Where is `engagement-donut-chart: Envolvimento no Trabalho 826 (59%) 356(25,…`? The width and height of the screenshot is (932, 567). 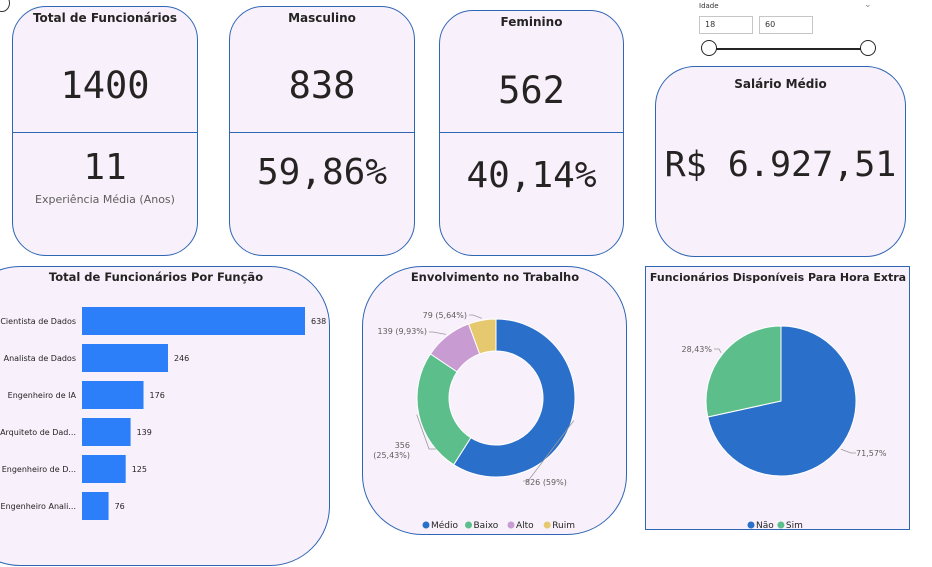
engagement-donut-chart: Envolvimento no Trabalho 826 (59%) 356(25,… is located at coordinates (476, 400).